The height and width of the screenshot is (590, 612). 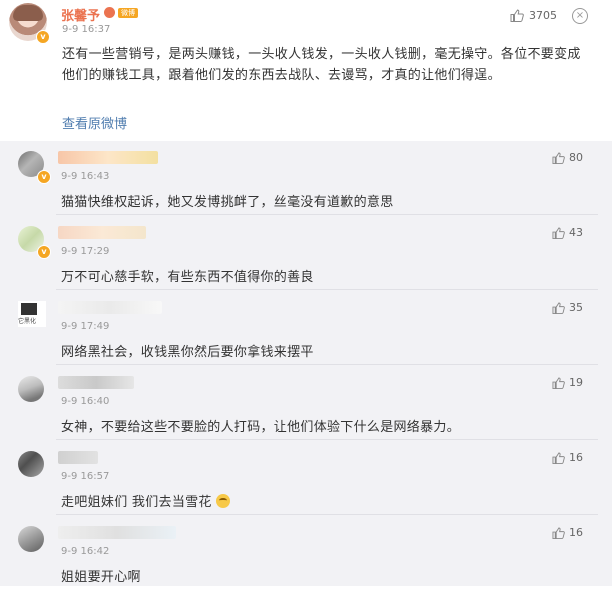 What do you see at coordinates (101, 577) in the screenshot?
I see `comment-text: 姐姐要开心啊` at bounding box center [101, 577].